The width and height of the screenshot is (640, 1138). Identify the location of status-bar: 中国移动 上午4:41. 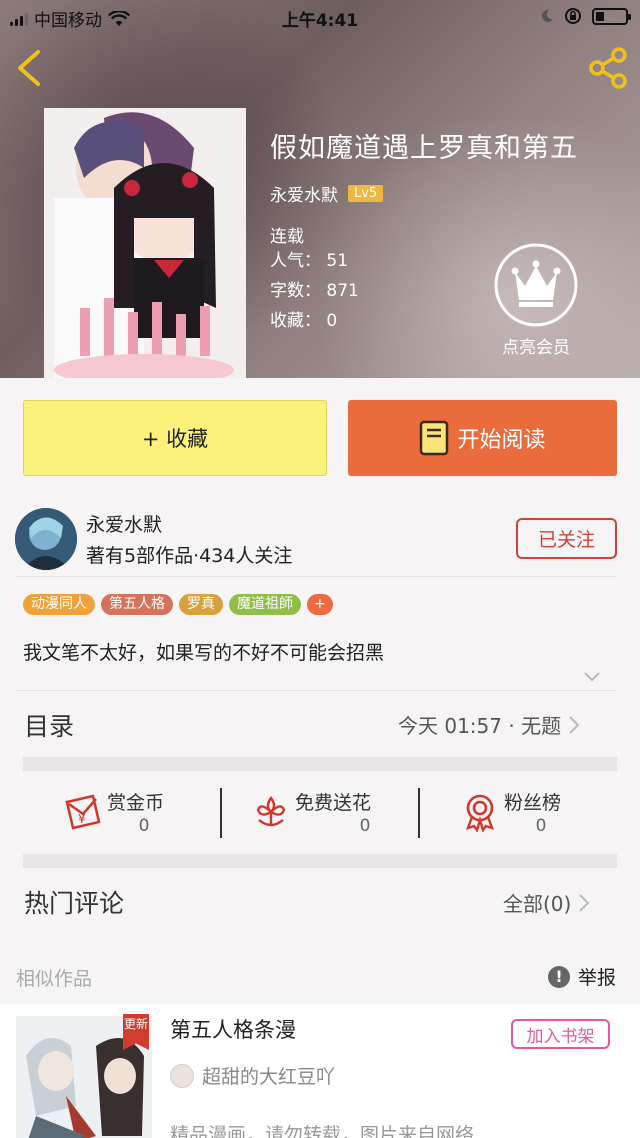
(320, 17).